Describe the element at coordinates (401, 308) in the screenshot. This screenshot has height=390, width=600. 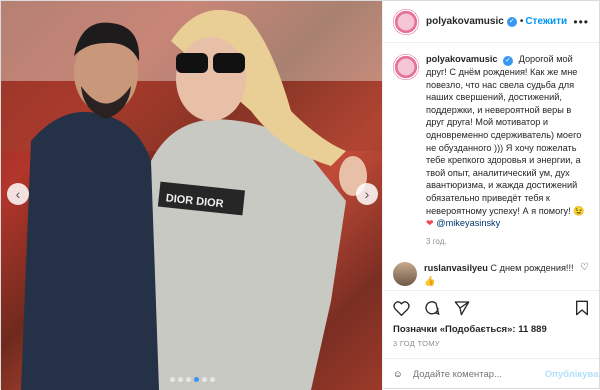
I see `like-heart-icon` at that location.